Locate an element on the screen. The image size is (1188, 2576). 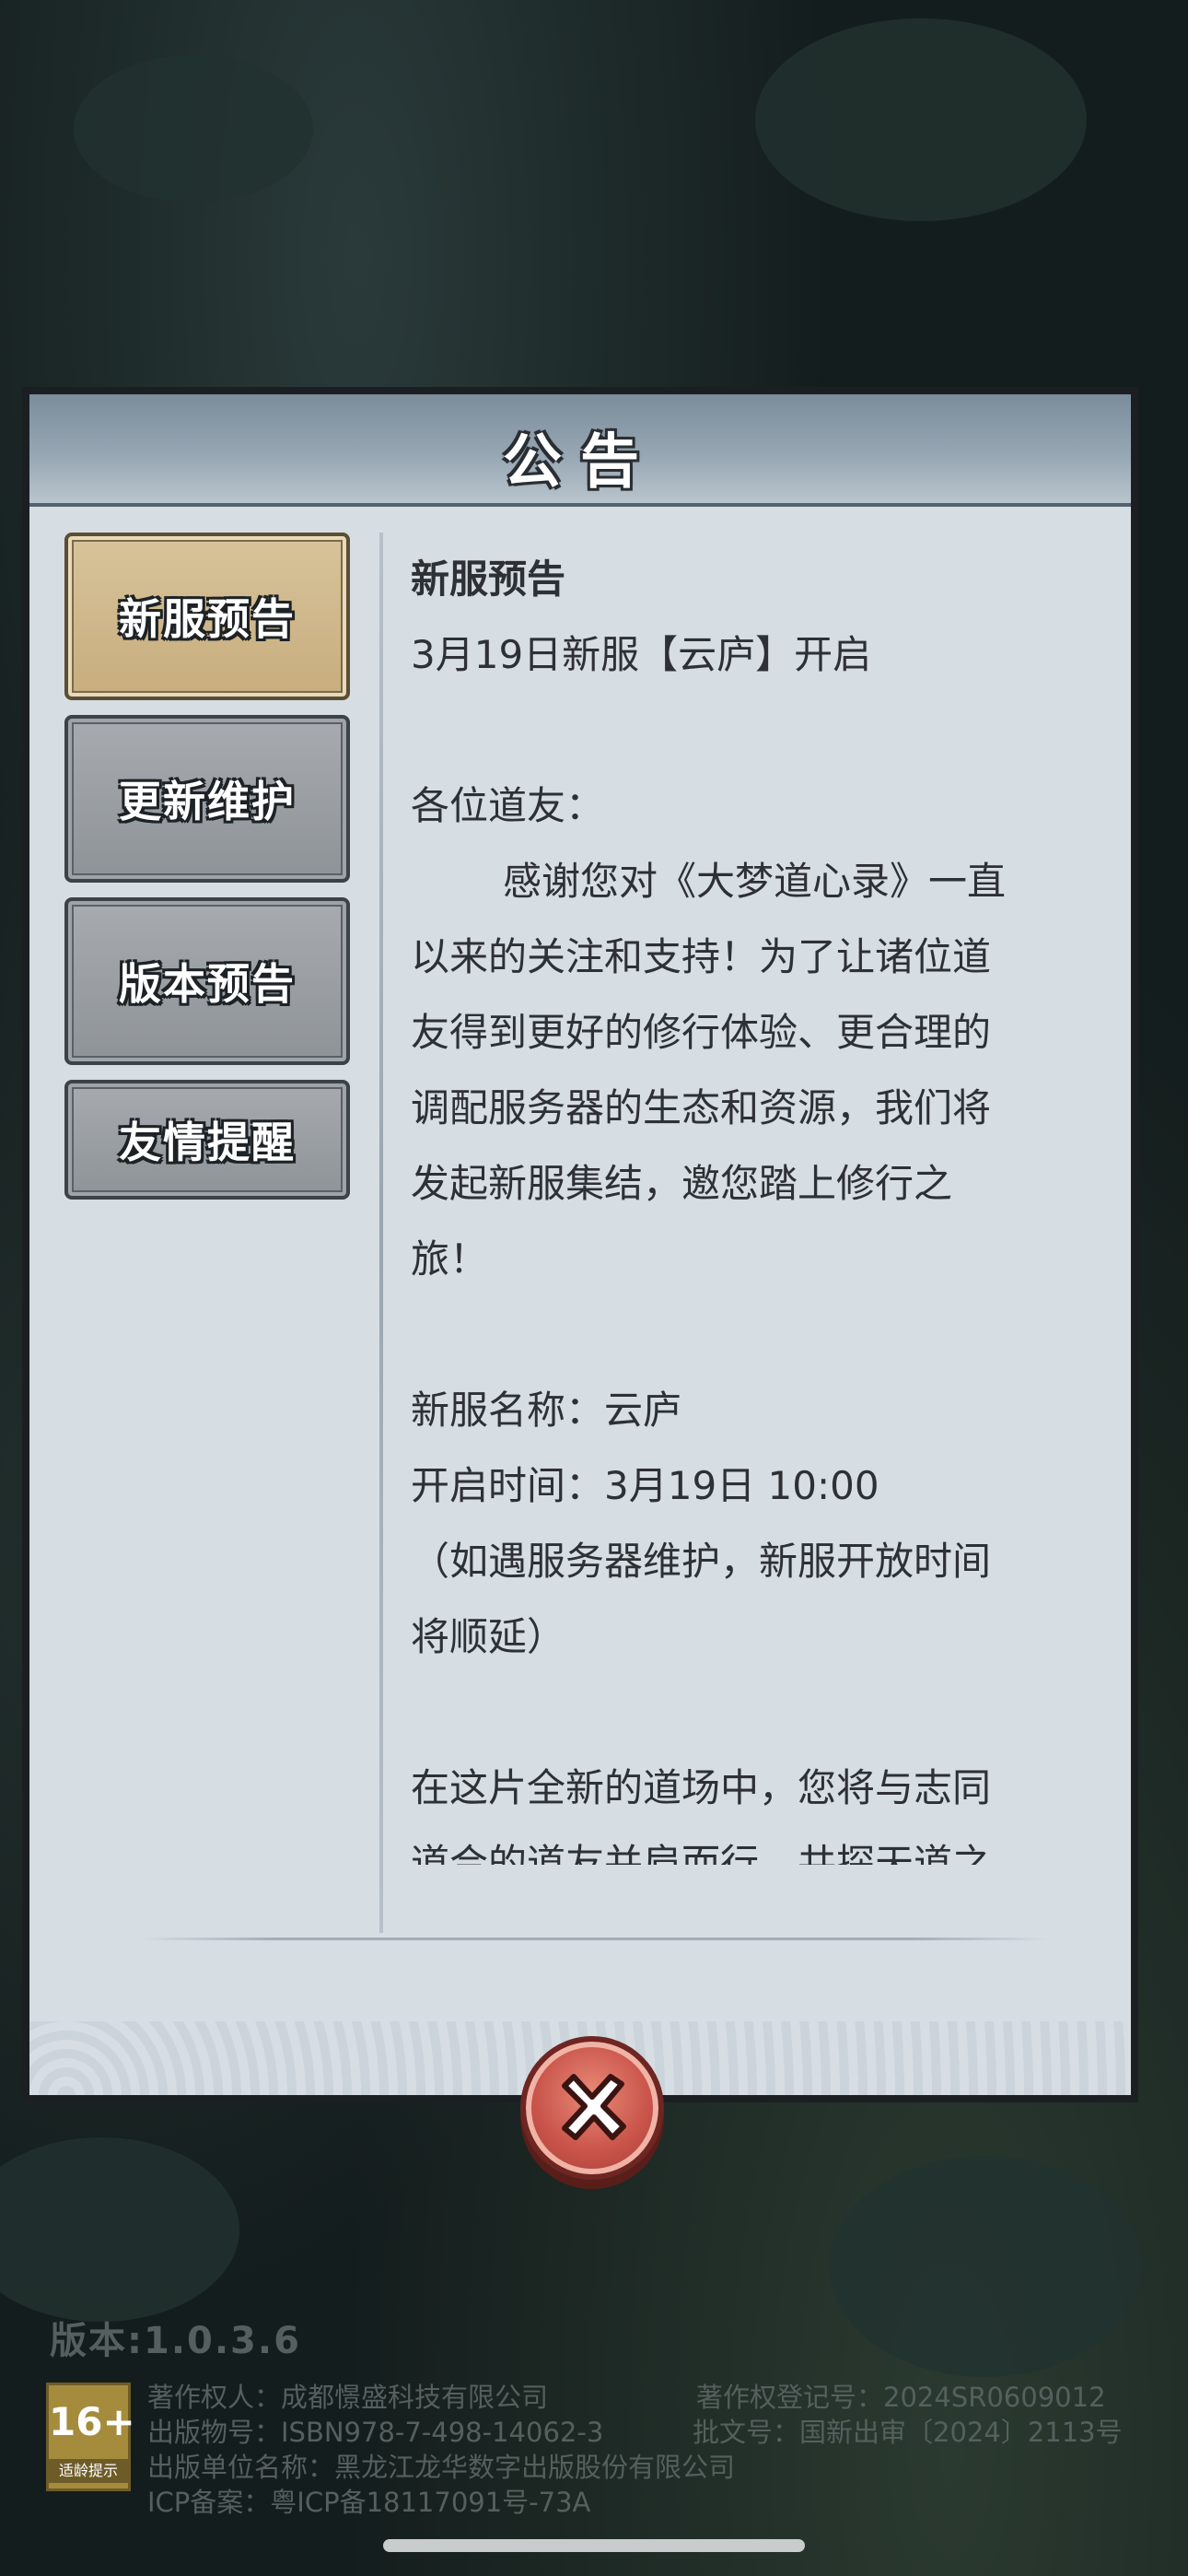
tab-update-maintenance: 更新维护 is located at coordinates (207, 799).